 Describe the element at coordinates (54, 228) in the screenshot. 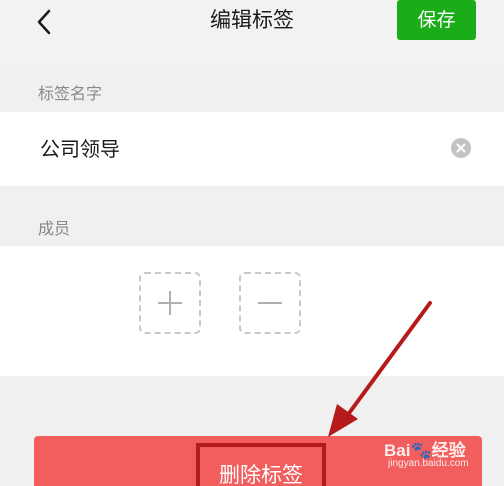

I see `members-label: 成员` at that location.